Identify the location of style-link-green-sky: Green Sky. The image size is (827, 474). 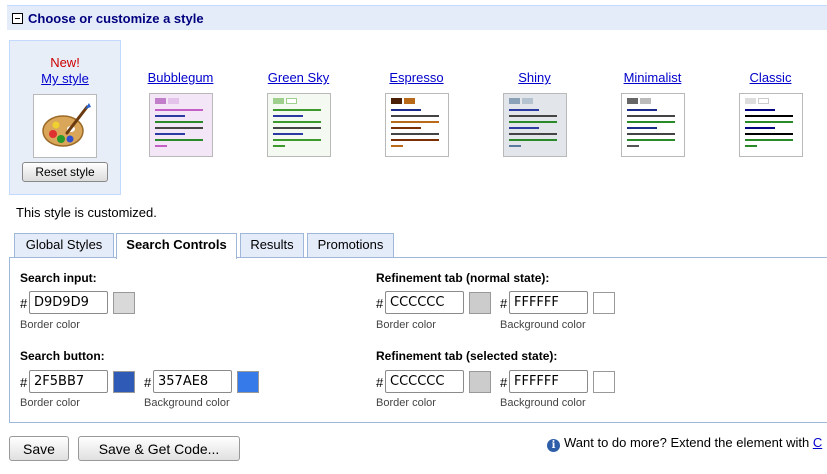
(298, 78).